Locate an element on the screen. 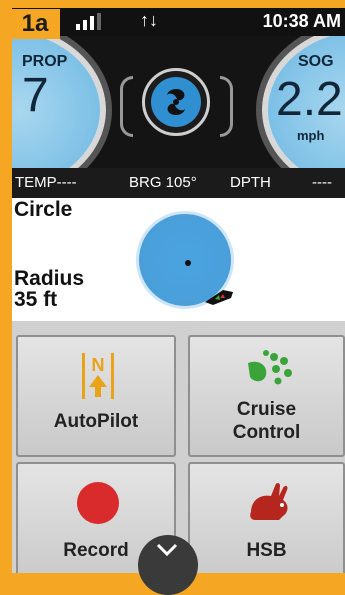 Image resolution: width=345 pixels, height=595 pixels. propeller-button is located at coordinates (176, 102).